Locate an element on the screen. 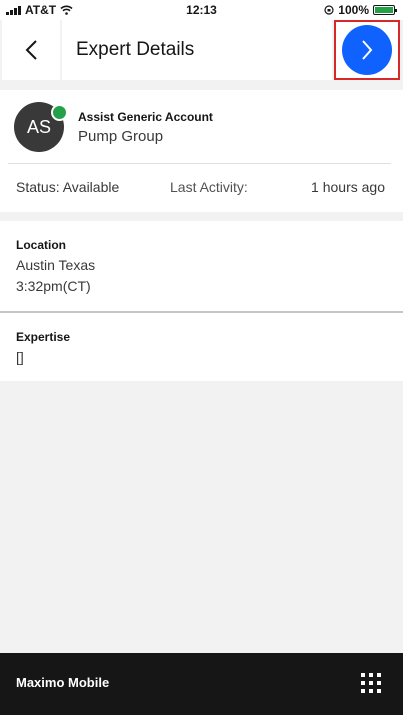  app-switcher-icon is located at coordinates (371, 683).